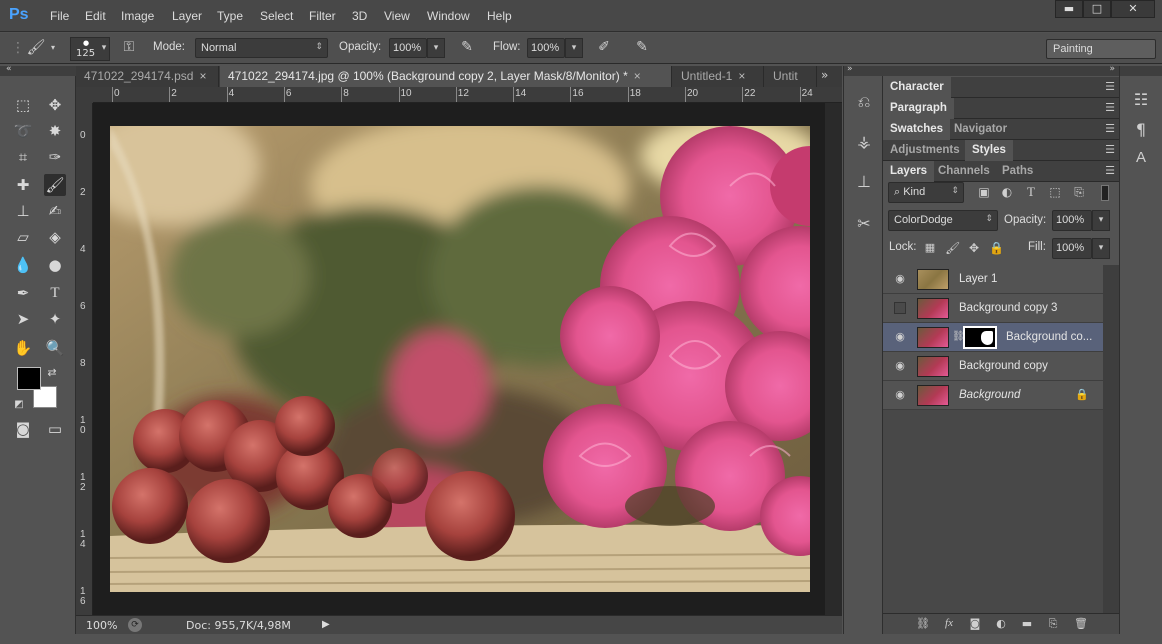 The width and height of the screenshot is (1162, 644). Describe the element at coordinates (1072, 220) in the screenshot. I see `layer-opacity-input: 100%` at that location.